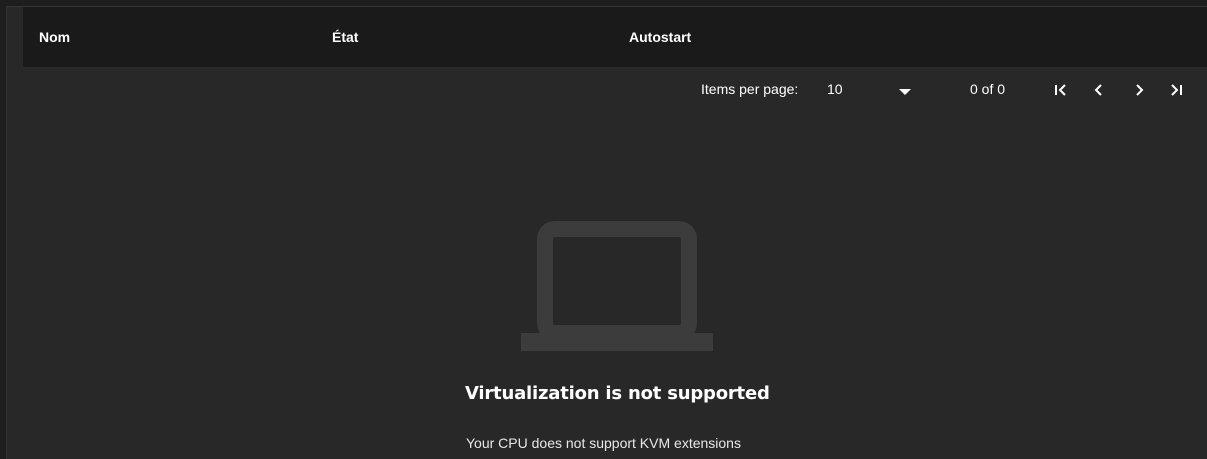  What do you see at coordinates (988, 89) in the screenshot?
I see `range-label: 0 of 0` at bounding box center [988, 89].